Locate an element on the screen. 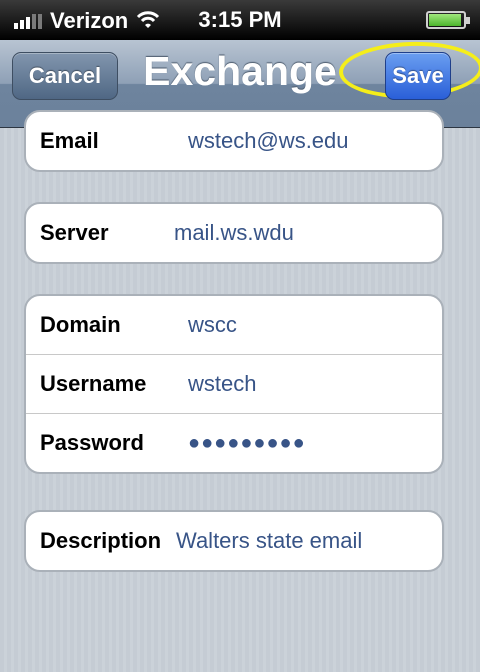 The width and height of the screenshot is (480, 672). password-field: ●●●●●●●●● is located at coordinates (247, 443).